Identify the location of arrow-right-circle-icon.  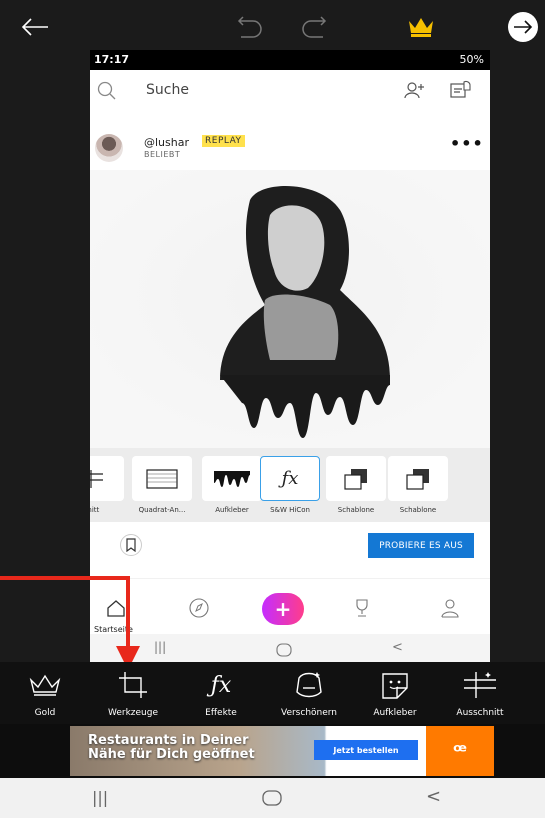
(523, 27).